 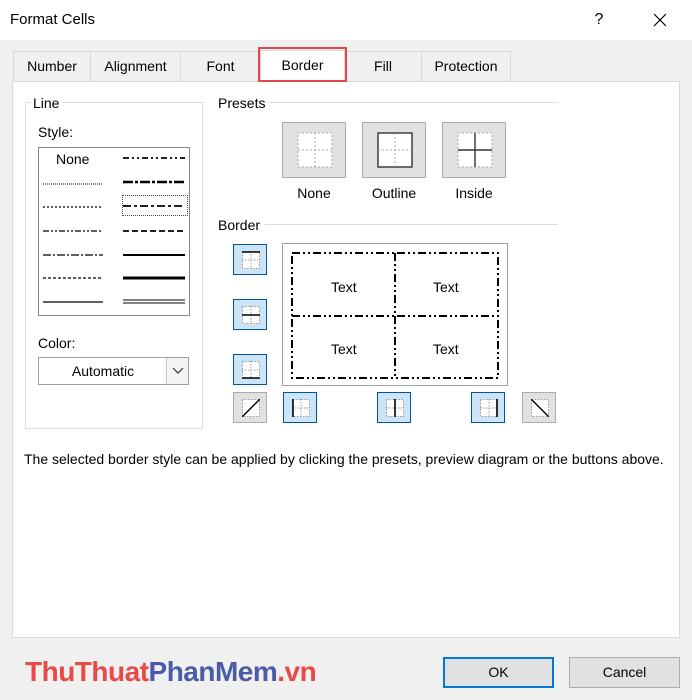 I want to click on cancel-button: Cancel, so click(x=624, y=672).